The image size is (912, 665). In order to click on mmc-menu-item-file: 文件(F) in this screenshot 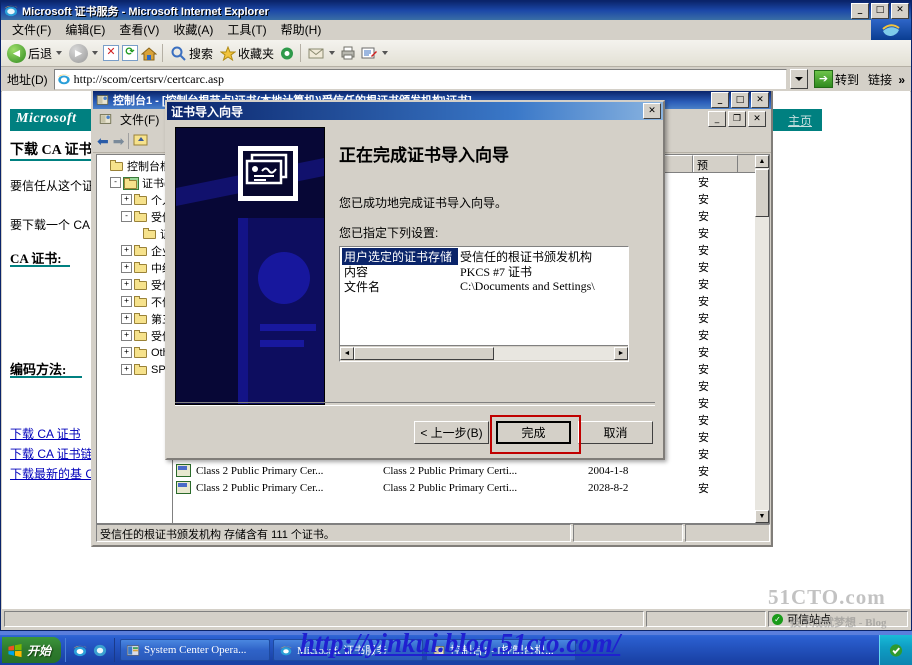, I will do `click(139, 119)`.